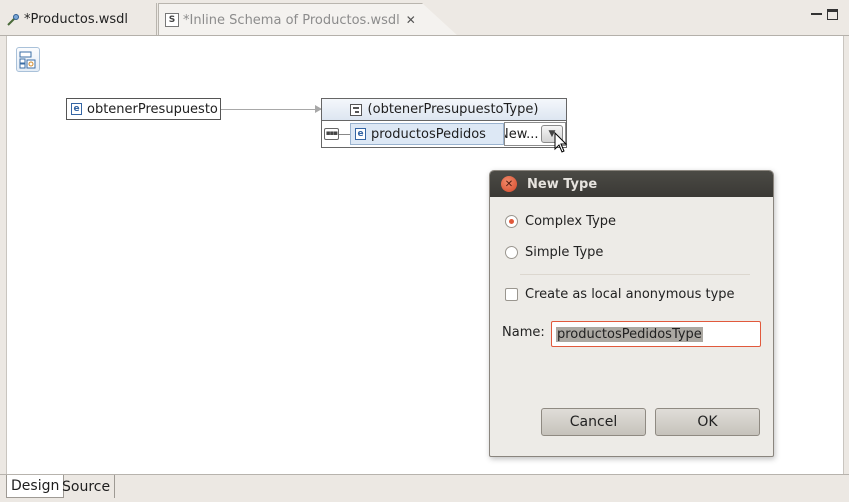 The image size is (849, 502). What do you see at coordinates (331, 134) in the screenshot?
I see `sequence-icon: ▪▪▪` at bounding box center [331, 134].